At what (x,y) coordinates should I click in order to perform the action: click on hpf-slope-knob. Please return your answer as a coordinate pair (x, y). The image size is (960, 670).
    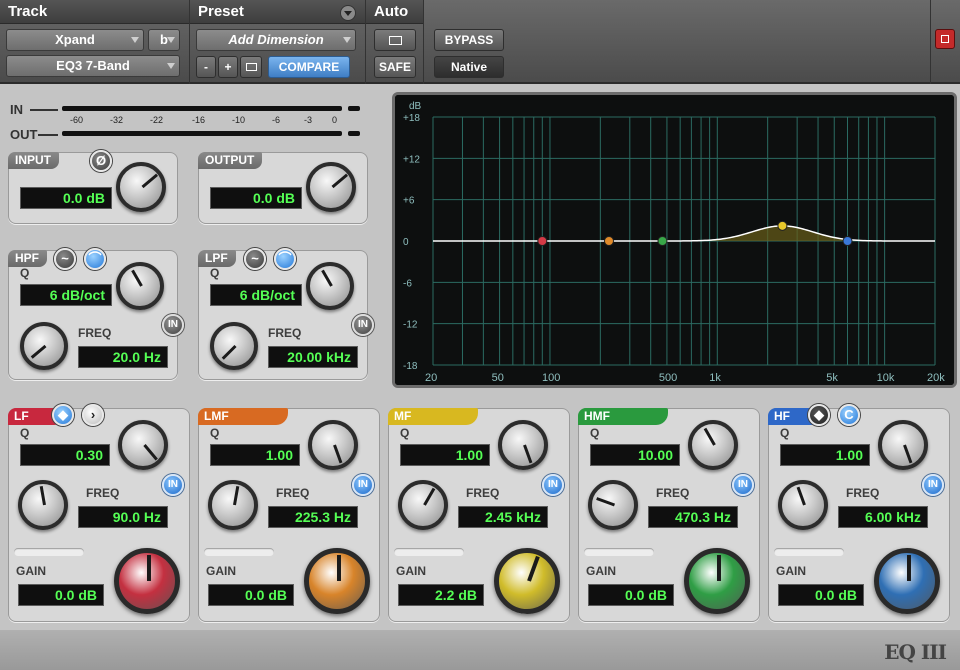
    Looking at the image, I should click on (140, 286).